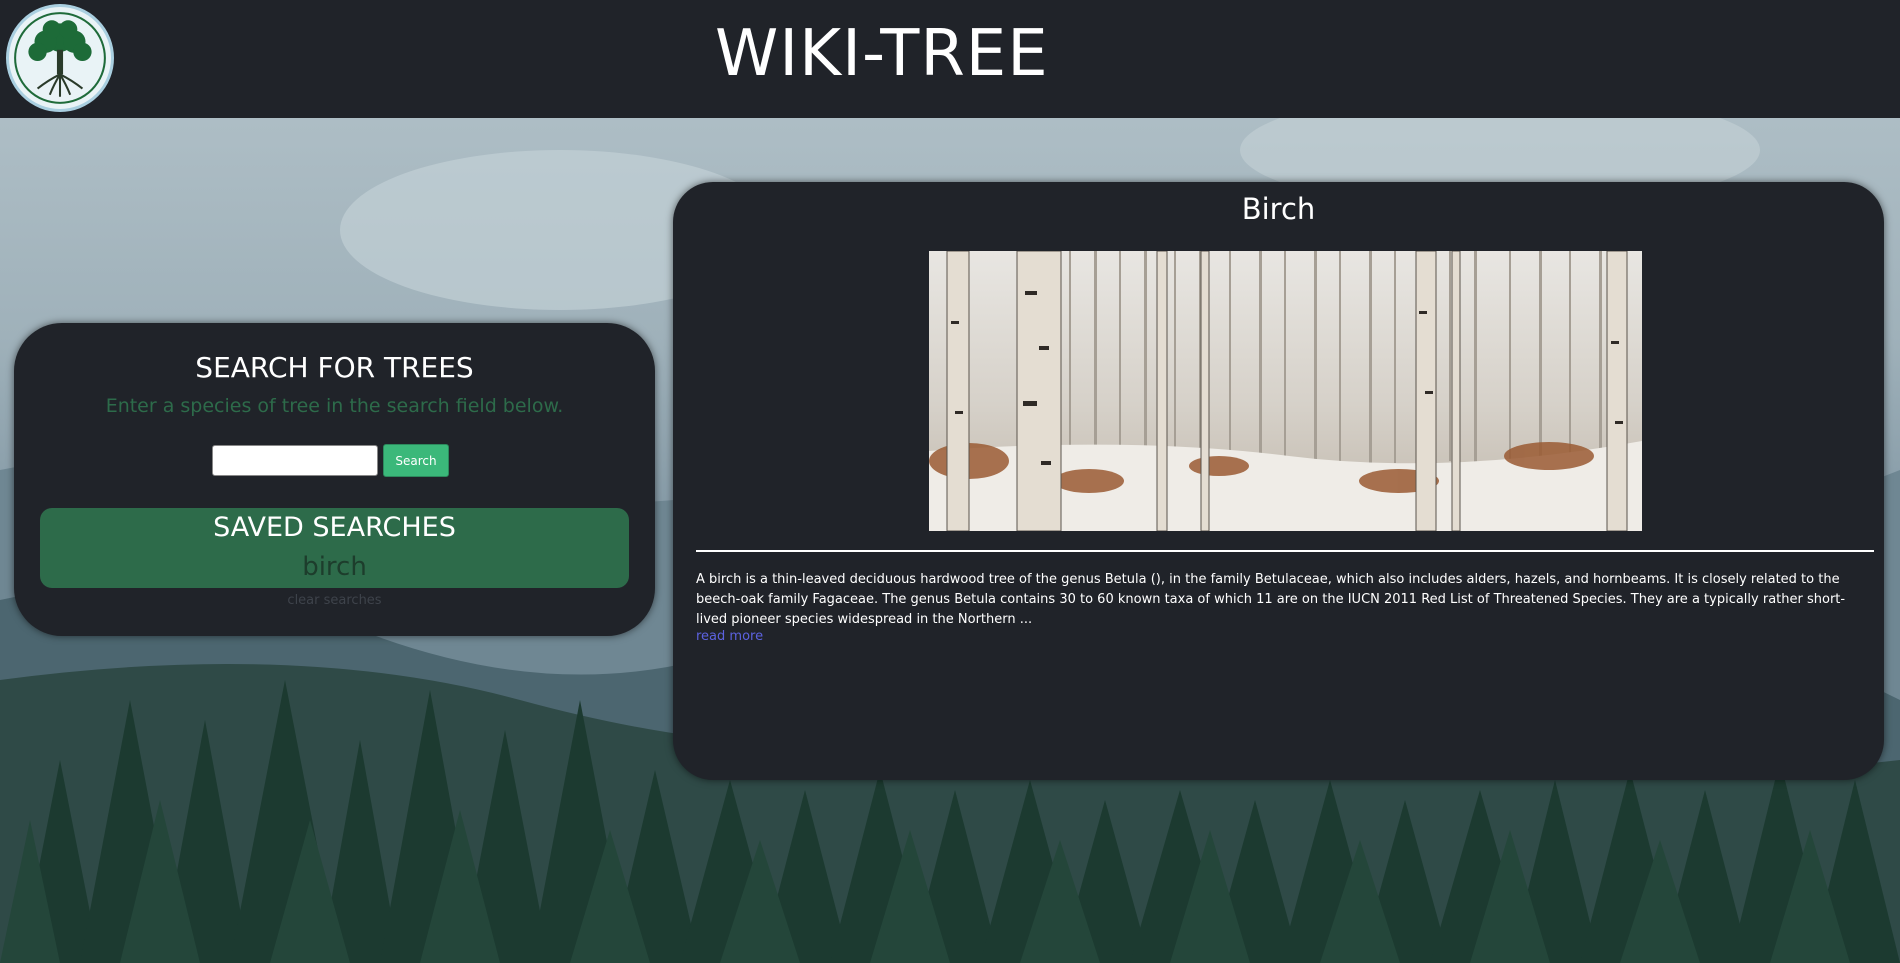 The width and height of the screenshot is (1900, 963). Describe the element at coordinates (334, 548) in the screenshot. I see `saved-searches-panel: SAVED SEARCHES birch` at that location.